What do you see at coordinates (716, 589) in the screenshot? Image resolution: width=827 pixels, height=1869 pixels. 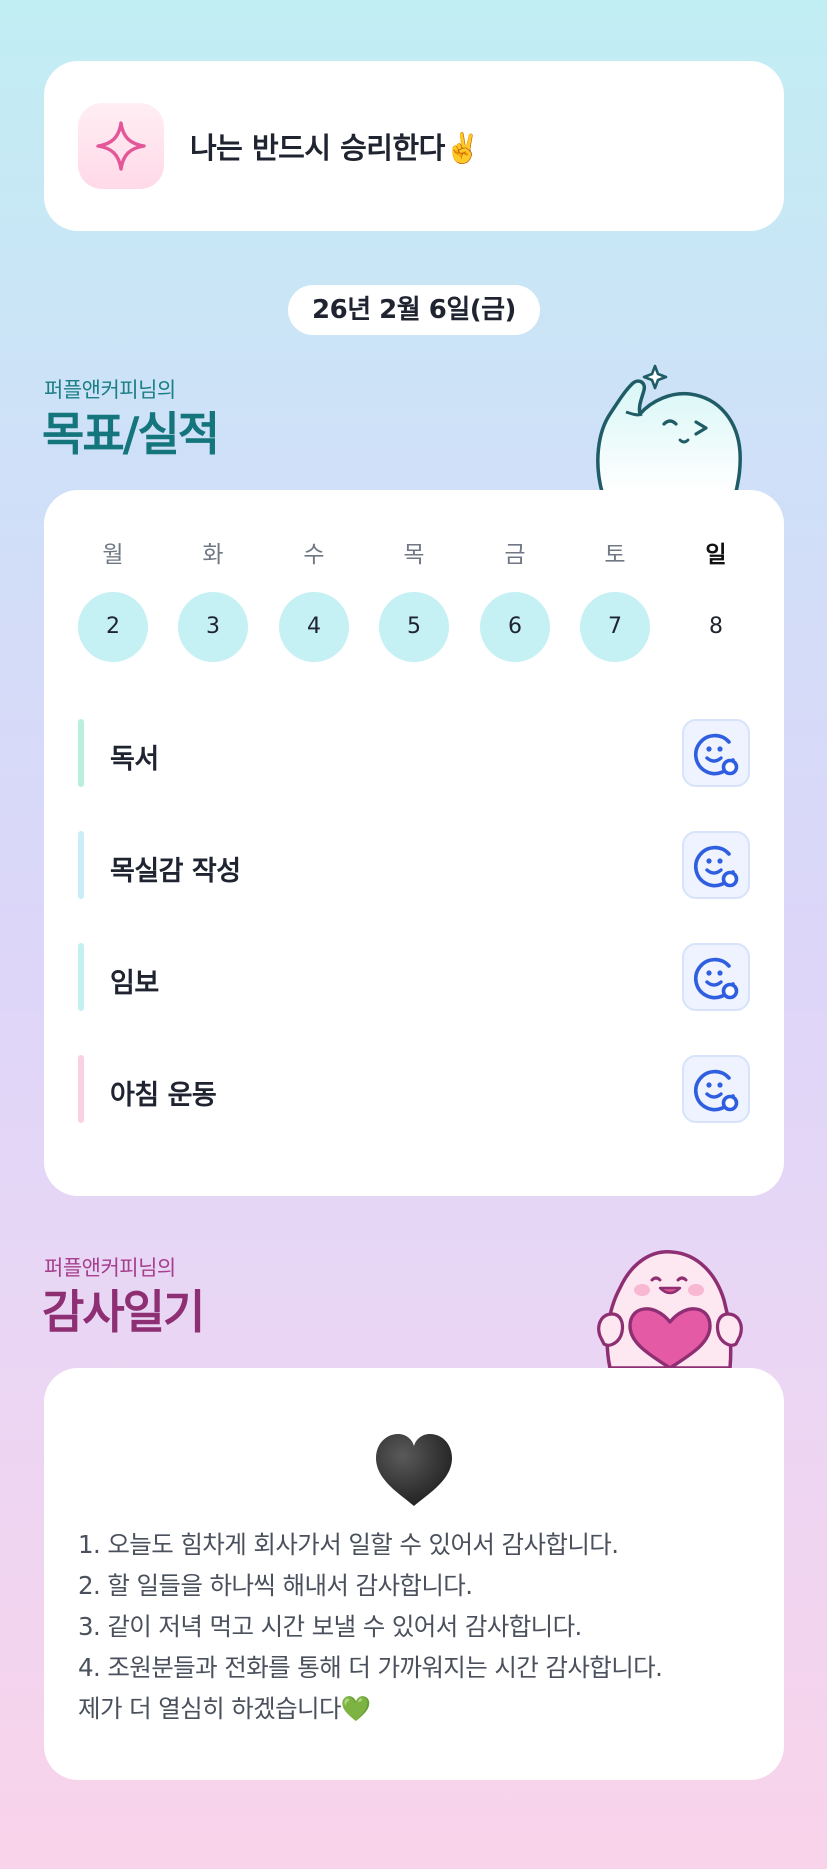 I see `day-sun: 일 8` at bounding box center [716, 589].